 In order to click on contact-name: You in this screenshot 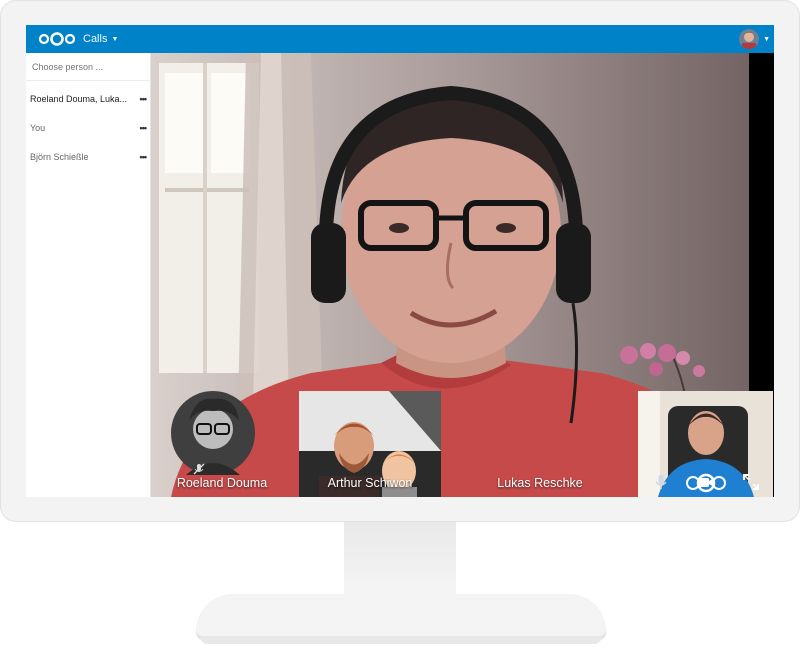, I will do `click(38, 128)`.